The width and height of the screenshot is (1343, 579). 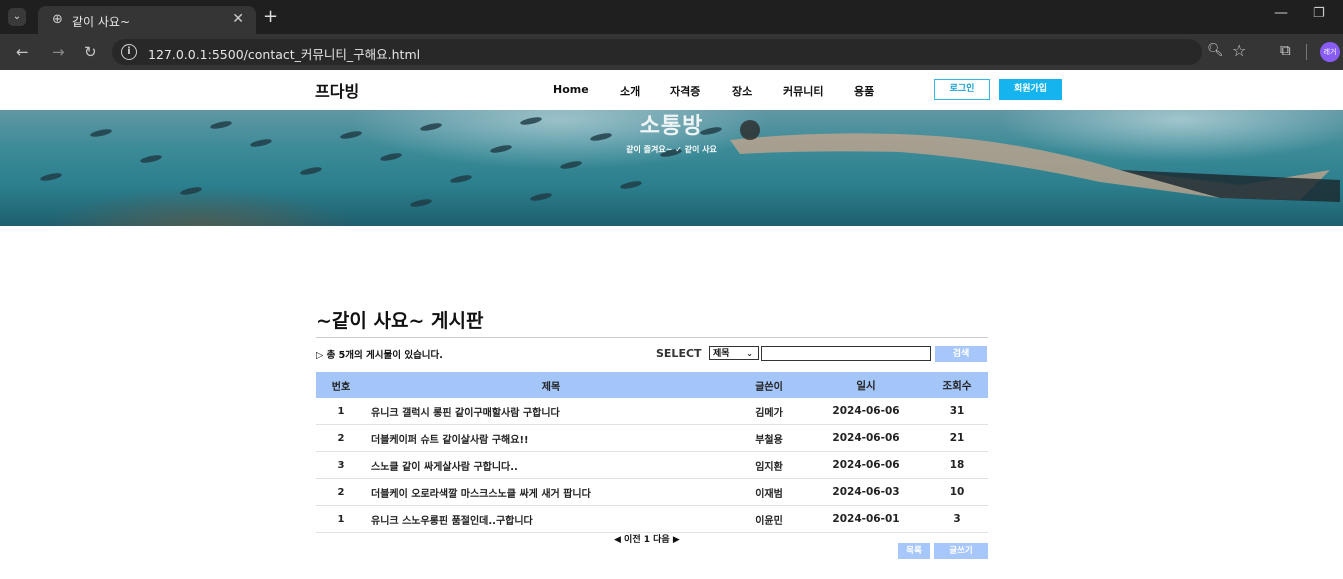 What do you see at coordinates (679, 353) in the screenshot?
I see `select-label: SELECT` at bounding box center [679, 353].